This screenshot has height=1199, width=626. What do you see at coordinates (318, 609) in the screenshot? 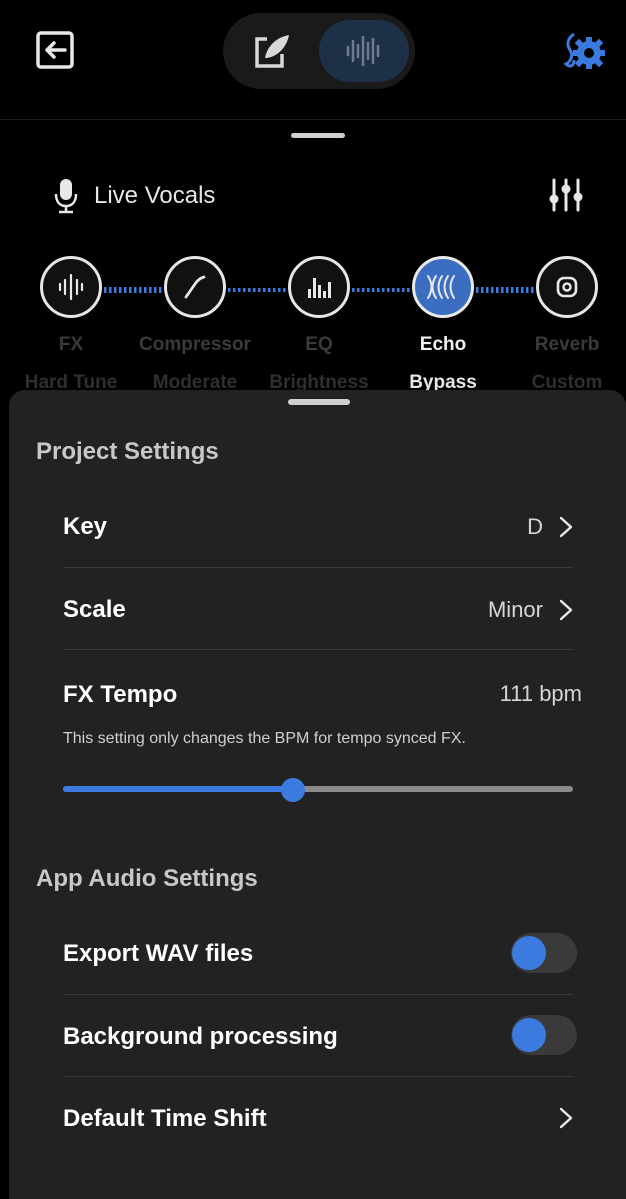
I see `scale-row: Scale Minor` at bounding box center [318, 609].